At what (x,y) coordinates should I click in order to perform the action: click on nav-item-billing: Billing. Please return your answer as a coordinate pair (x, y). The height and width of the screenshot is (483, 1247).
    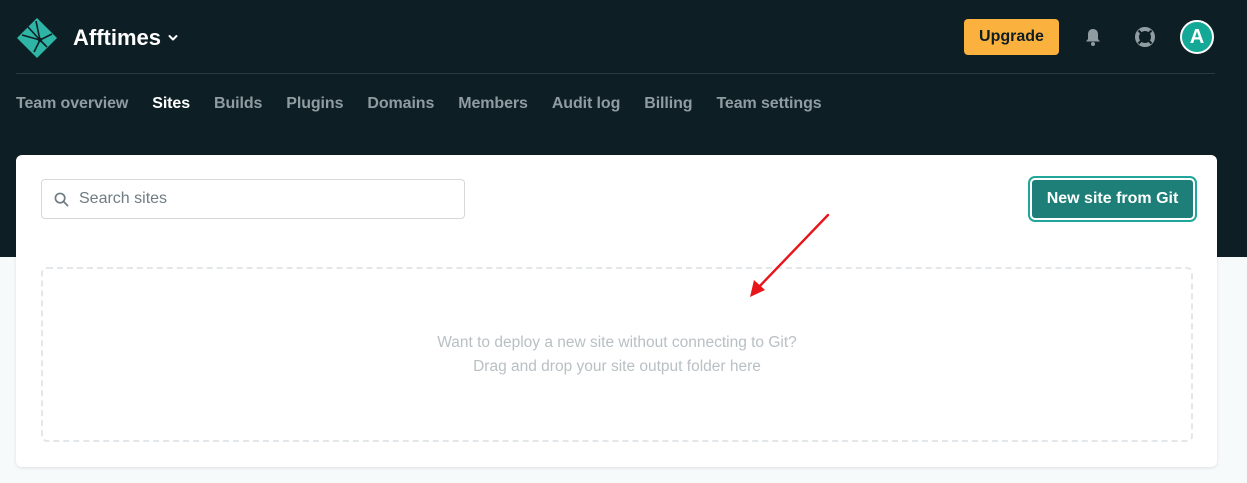
    Looking at the image, I should click on (668, 104).